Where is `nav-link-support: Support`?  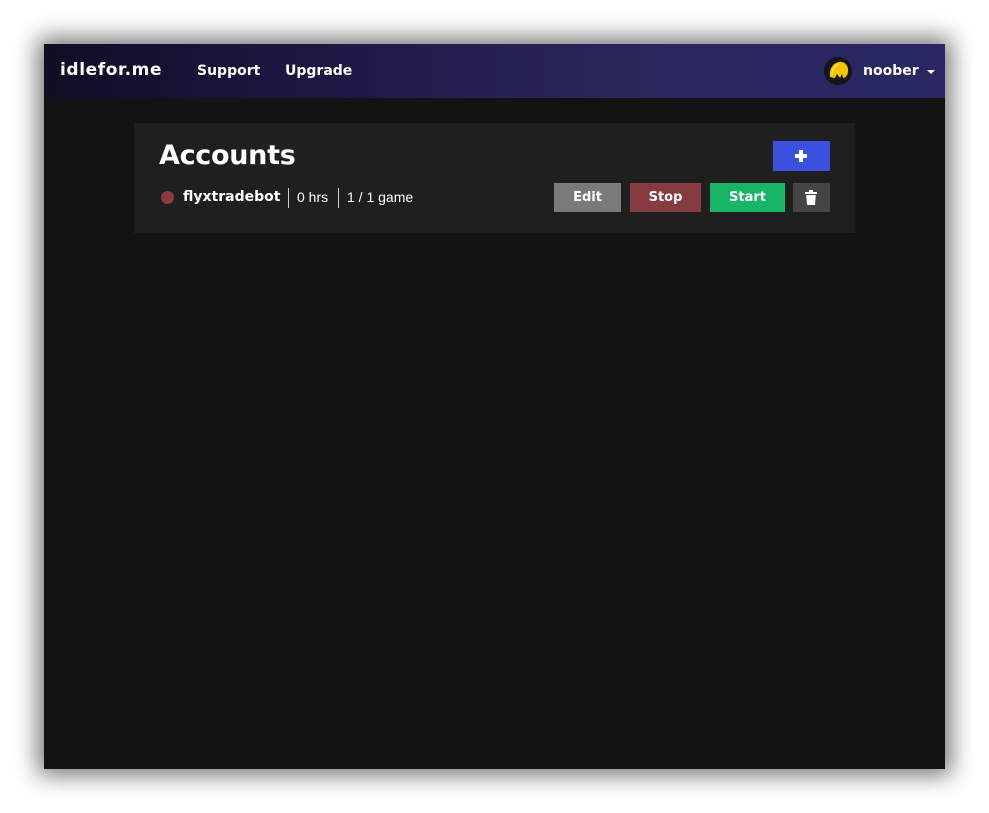
nav-link-support: Support is located at coordinates (228, 71).